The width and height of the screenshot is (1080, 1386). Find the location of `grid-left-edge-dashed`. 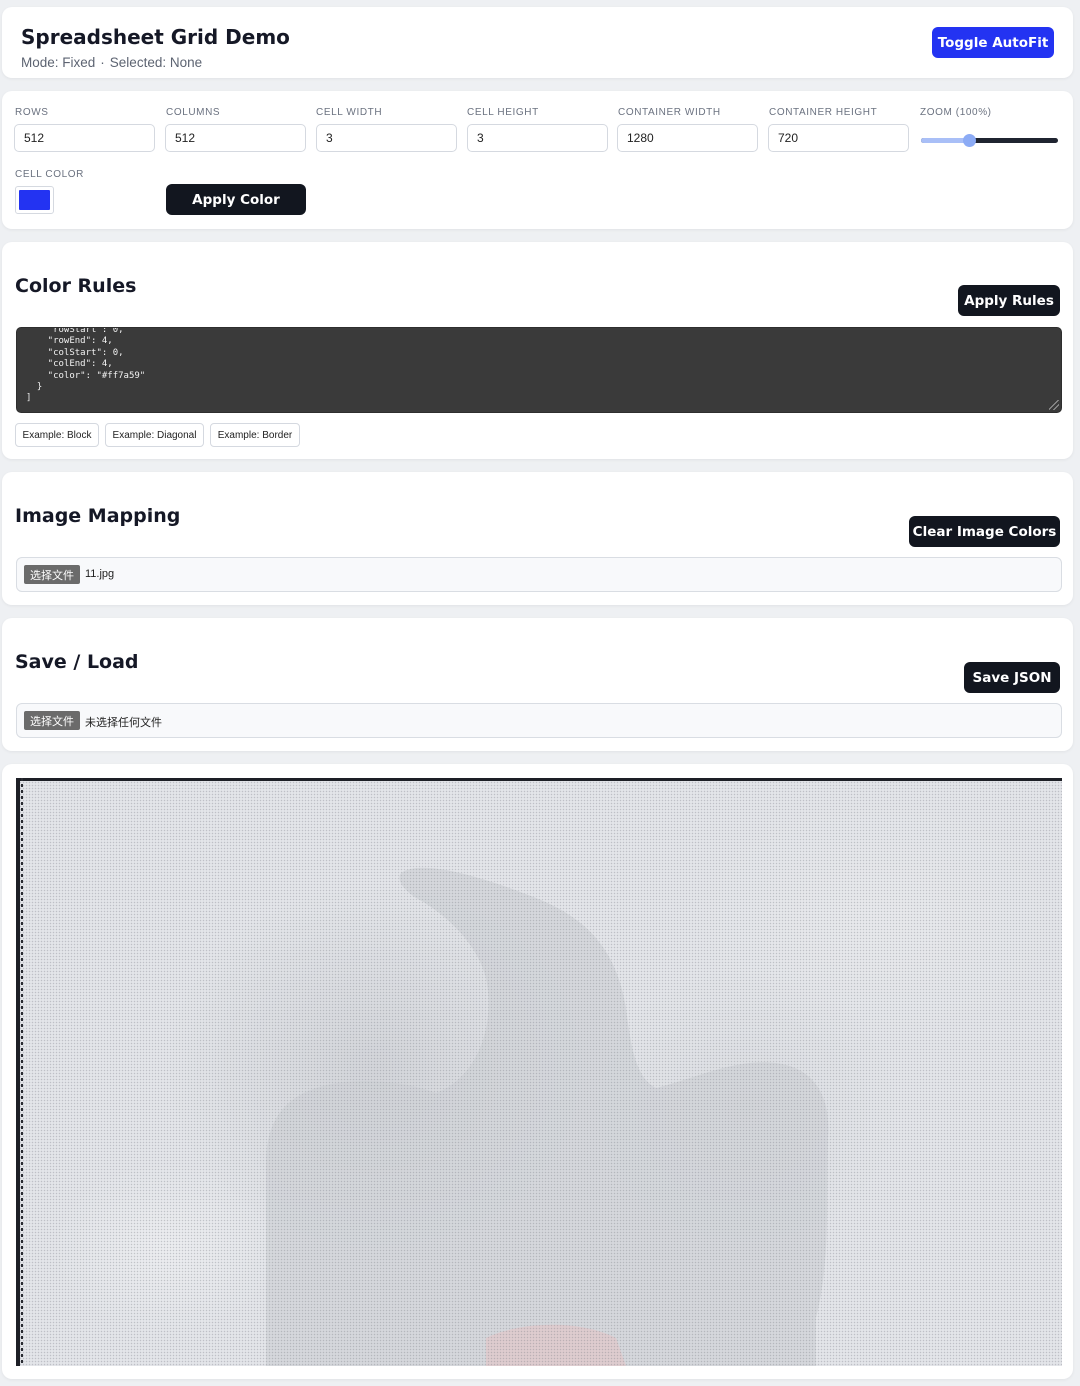

grid-left-edge-dashed is located at coordinates (22, 1072).